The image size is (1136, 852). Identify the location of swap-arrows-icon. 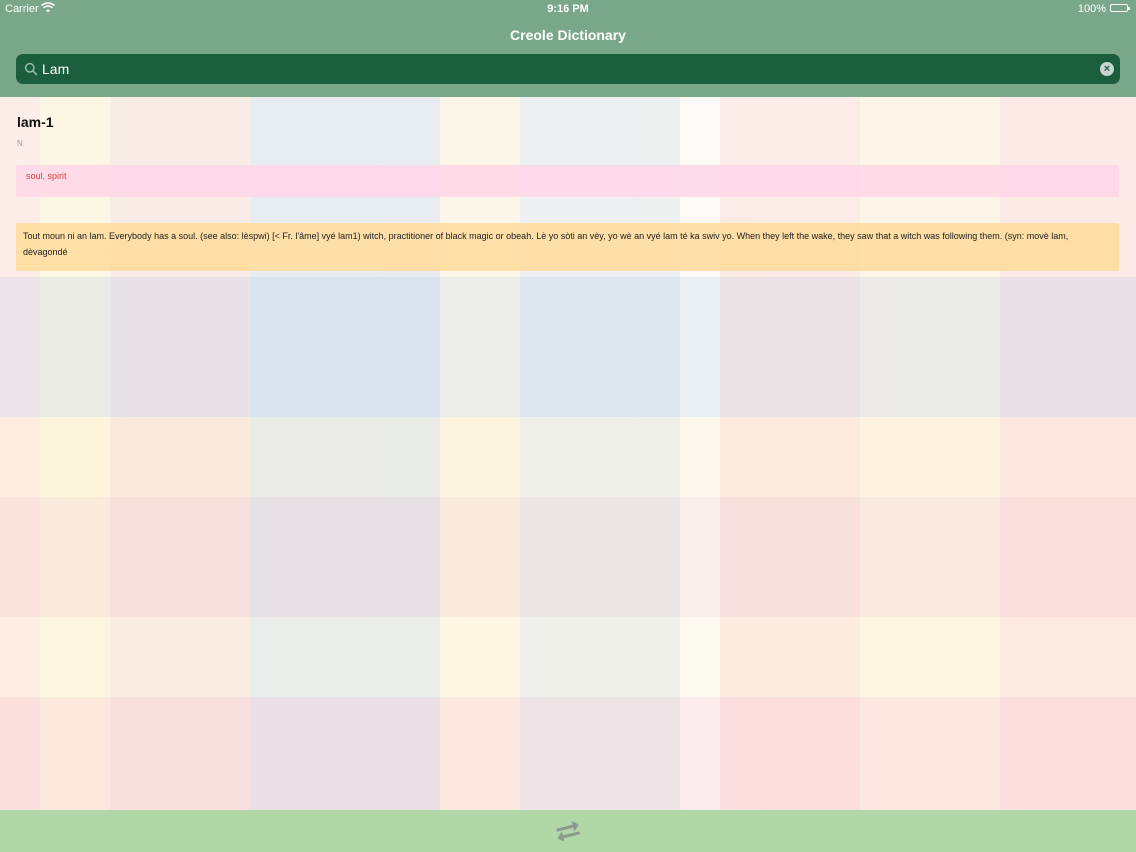
(568, 831).